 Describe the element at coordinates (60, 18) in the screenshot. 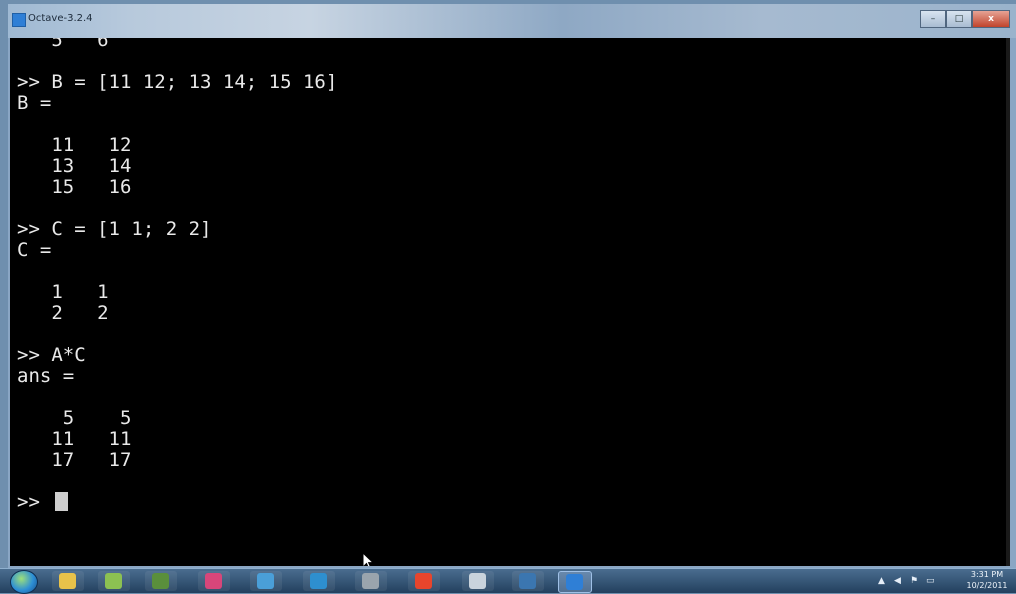

I see `window-title: Octave-3.2.4` at that location.